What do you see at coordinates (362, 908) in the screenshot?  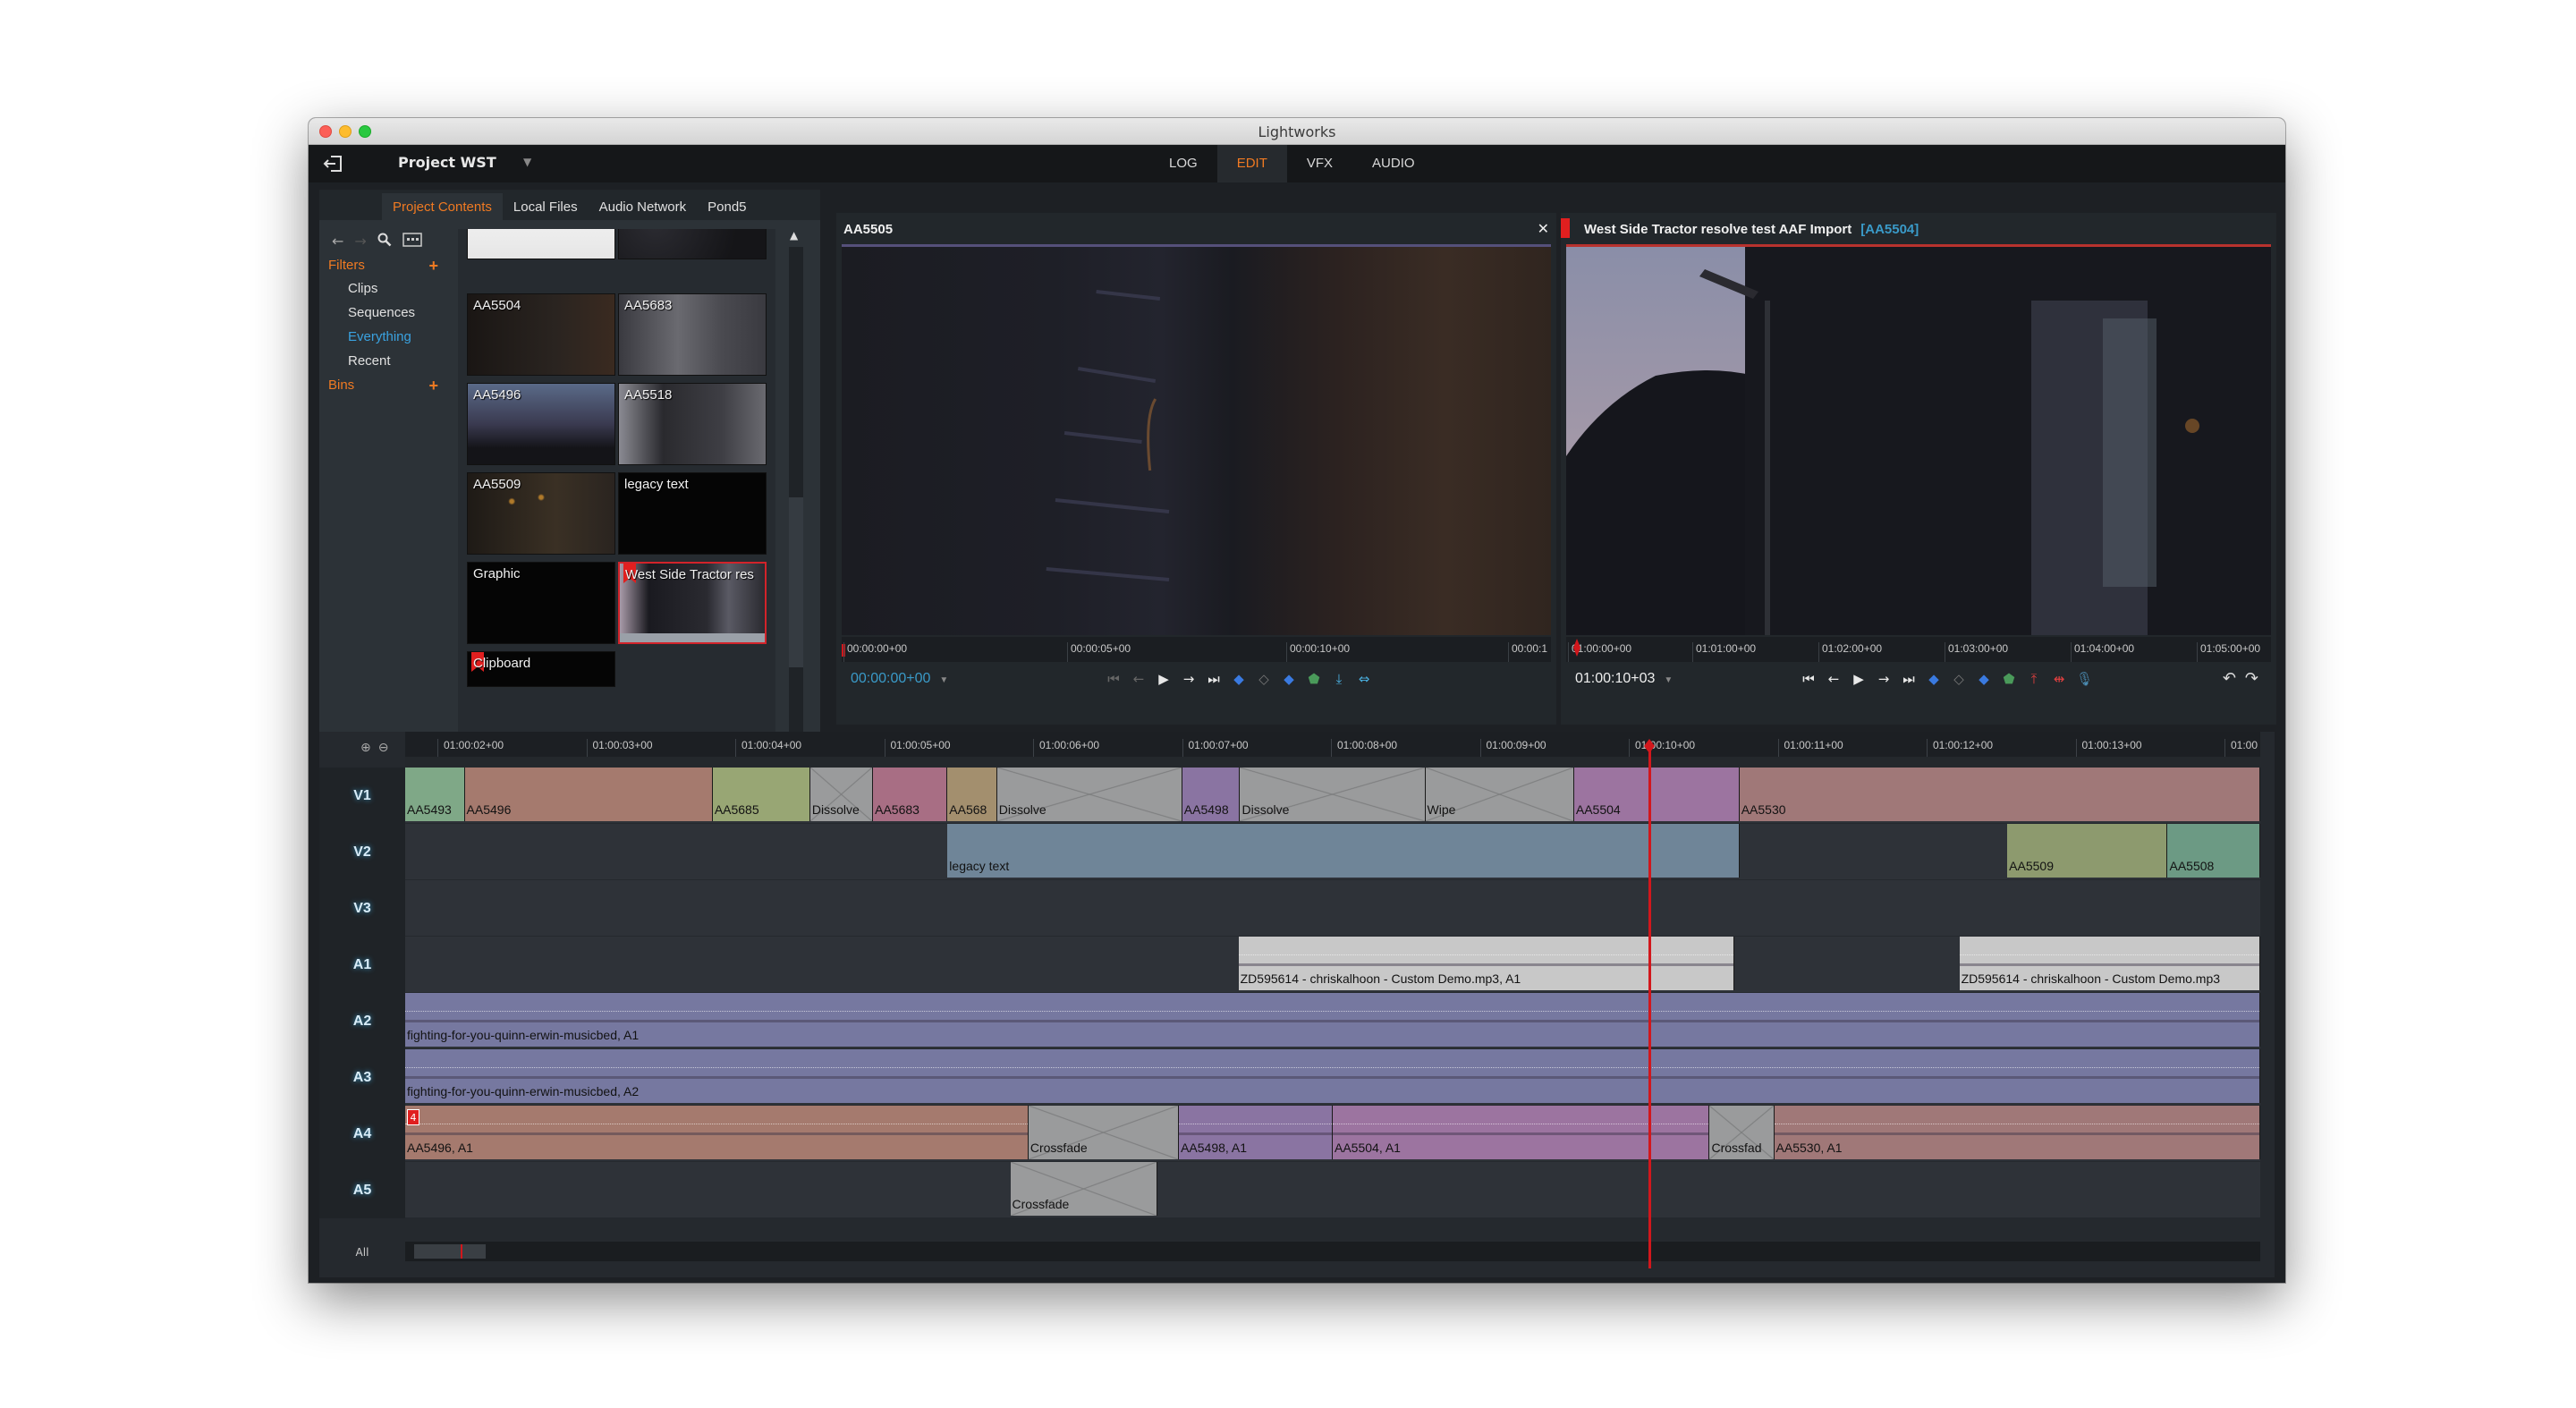 I see `track-label: V3` at bounding box center [362, 908].